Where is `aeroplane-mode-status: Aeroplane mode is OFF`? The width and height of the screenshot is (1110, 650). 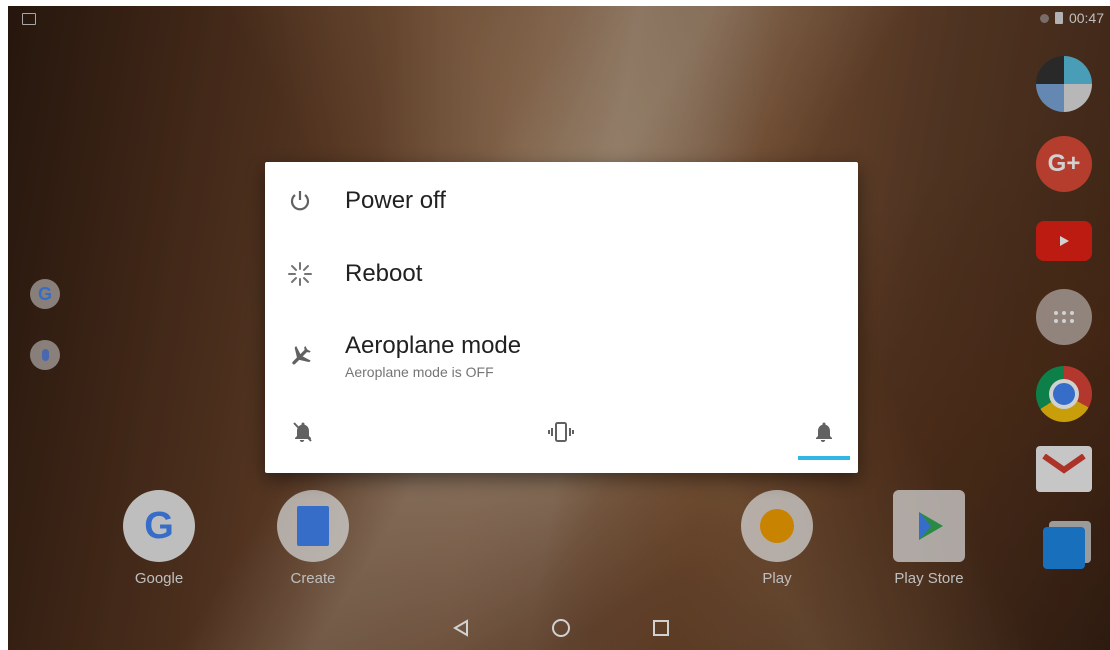
aeroplane-mode-status: Aeroplane mode is OFF is located at coordinates (419, 372).